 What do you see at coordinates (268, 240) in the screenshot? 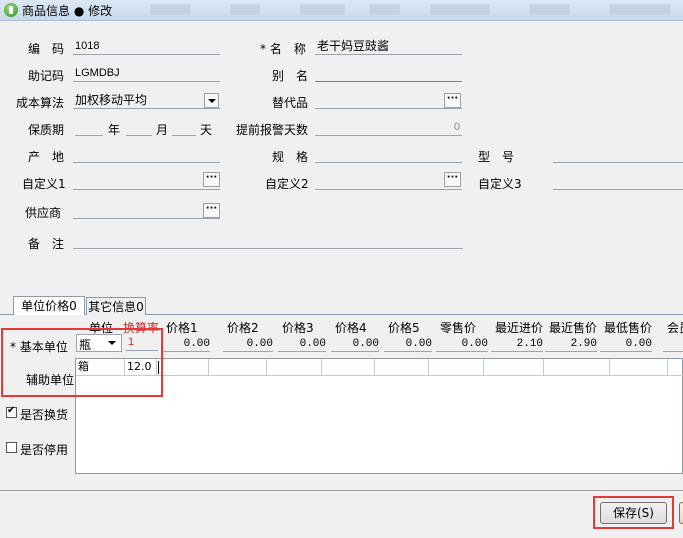
I see `remark-field` at bounding box center [268, 240].